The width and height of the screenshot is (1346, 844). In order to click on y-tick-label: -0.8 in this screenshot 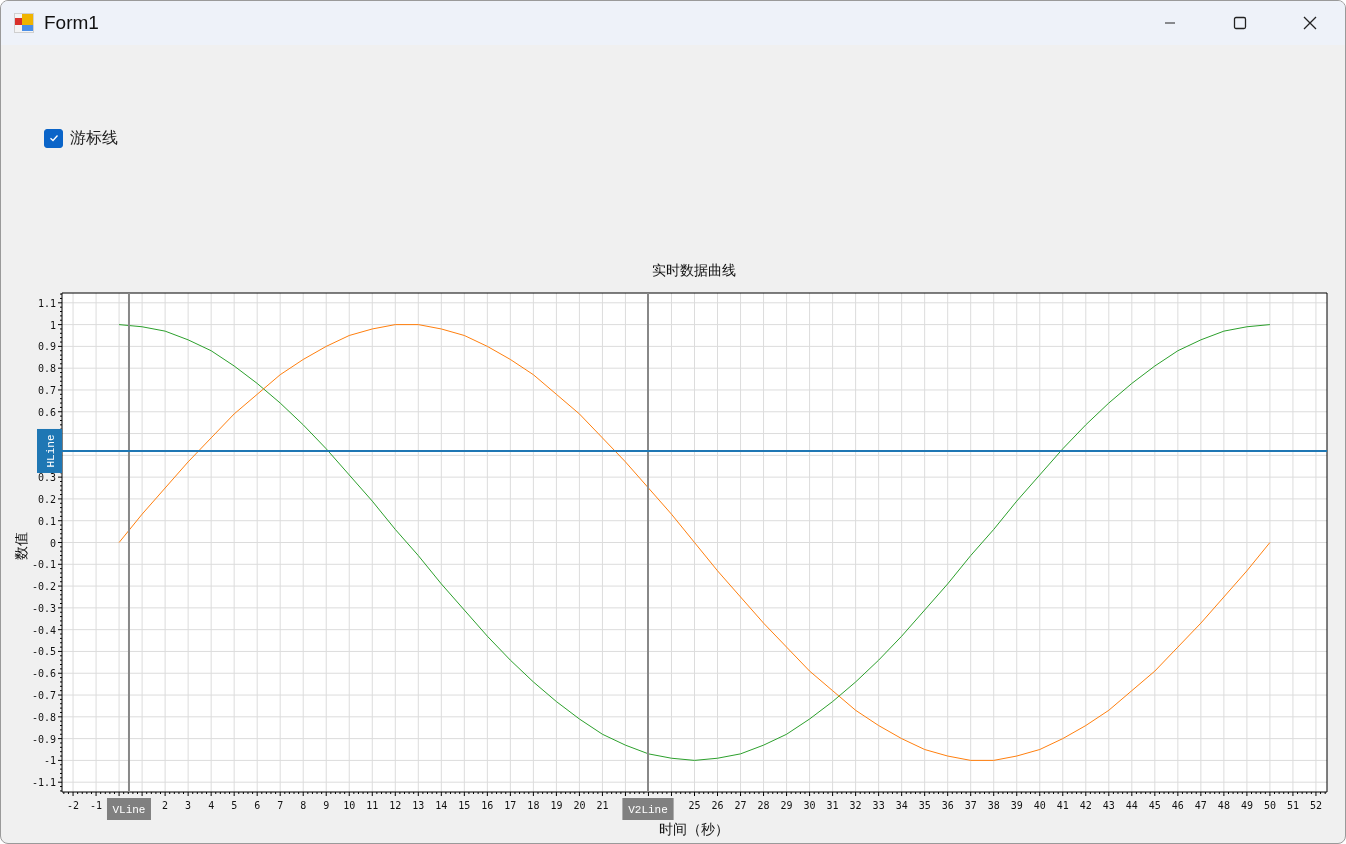, I will do `click(43, 717)`.